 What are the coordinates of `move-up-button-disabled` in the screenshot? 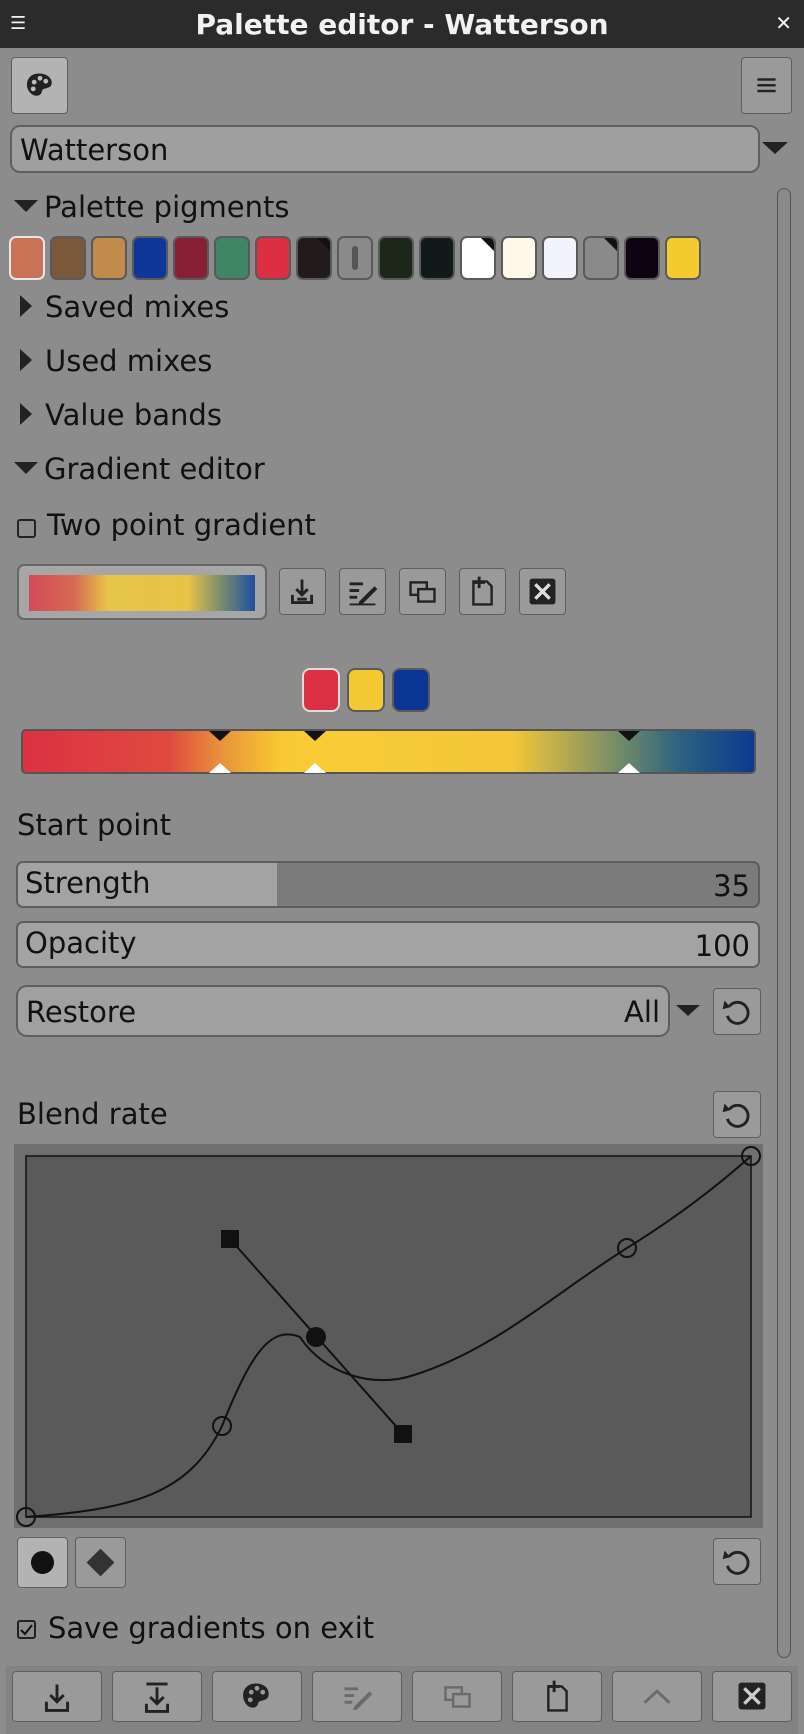 It's located at (657, 1696).